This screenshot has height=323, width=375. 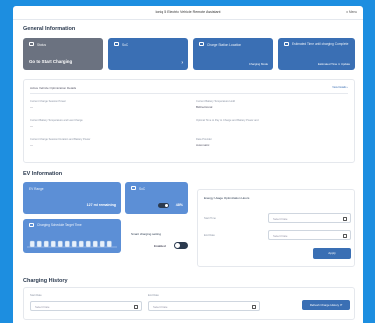 What do you see at coordinates (210, 218) in the screenshot?
I see `start-time-label: Start Time` at bounding box center [210, 218].